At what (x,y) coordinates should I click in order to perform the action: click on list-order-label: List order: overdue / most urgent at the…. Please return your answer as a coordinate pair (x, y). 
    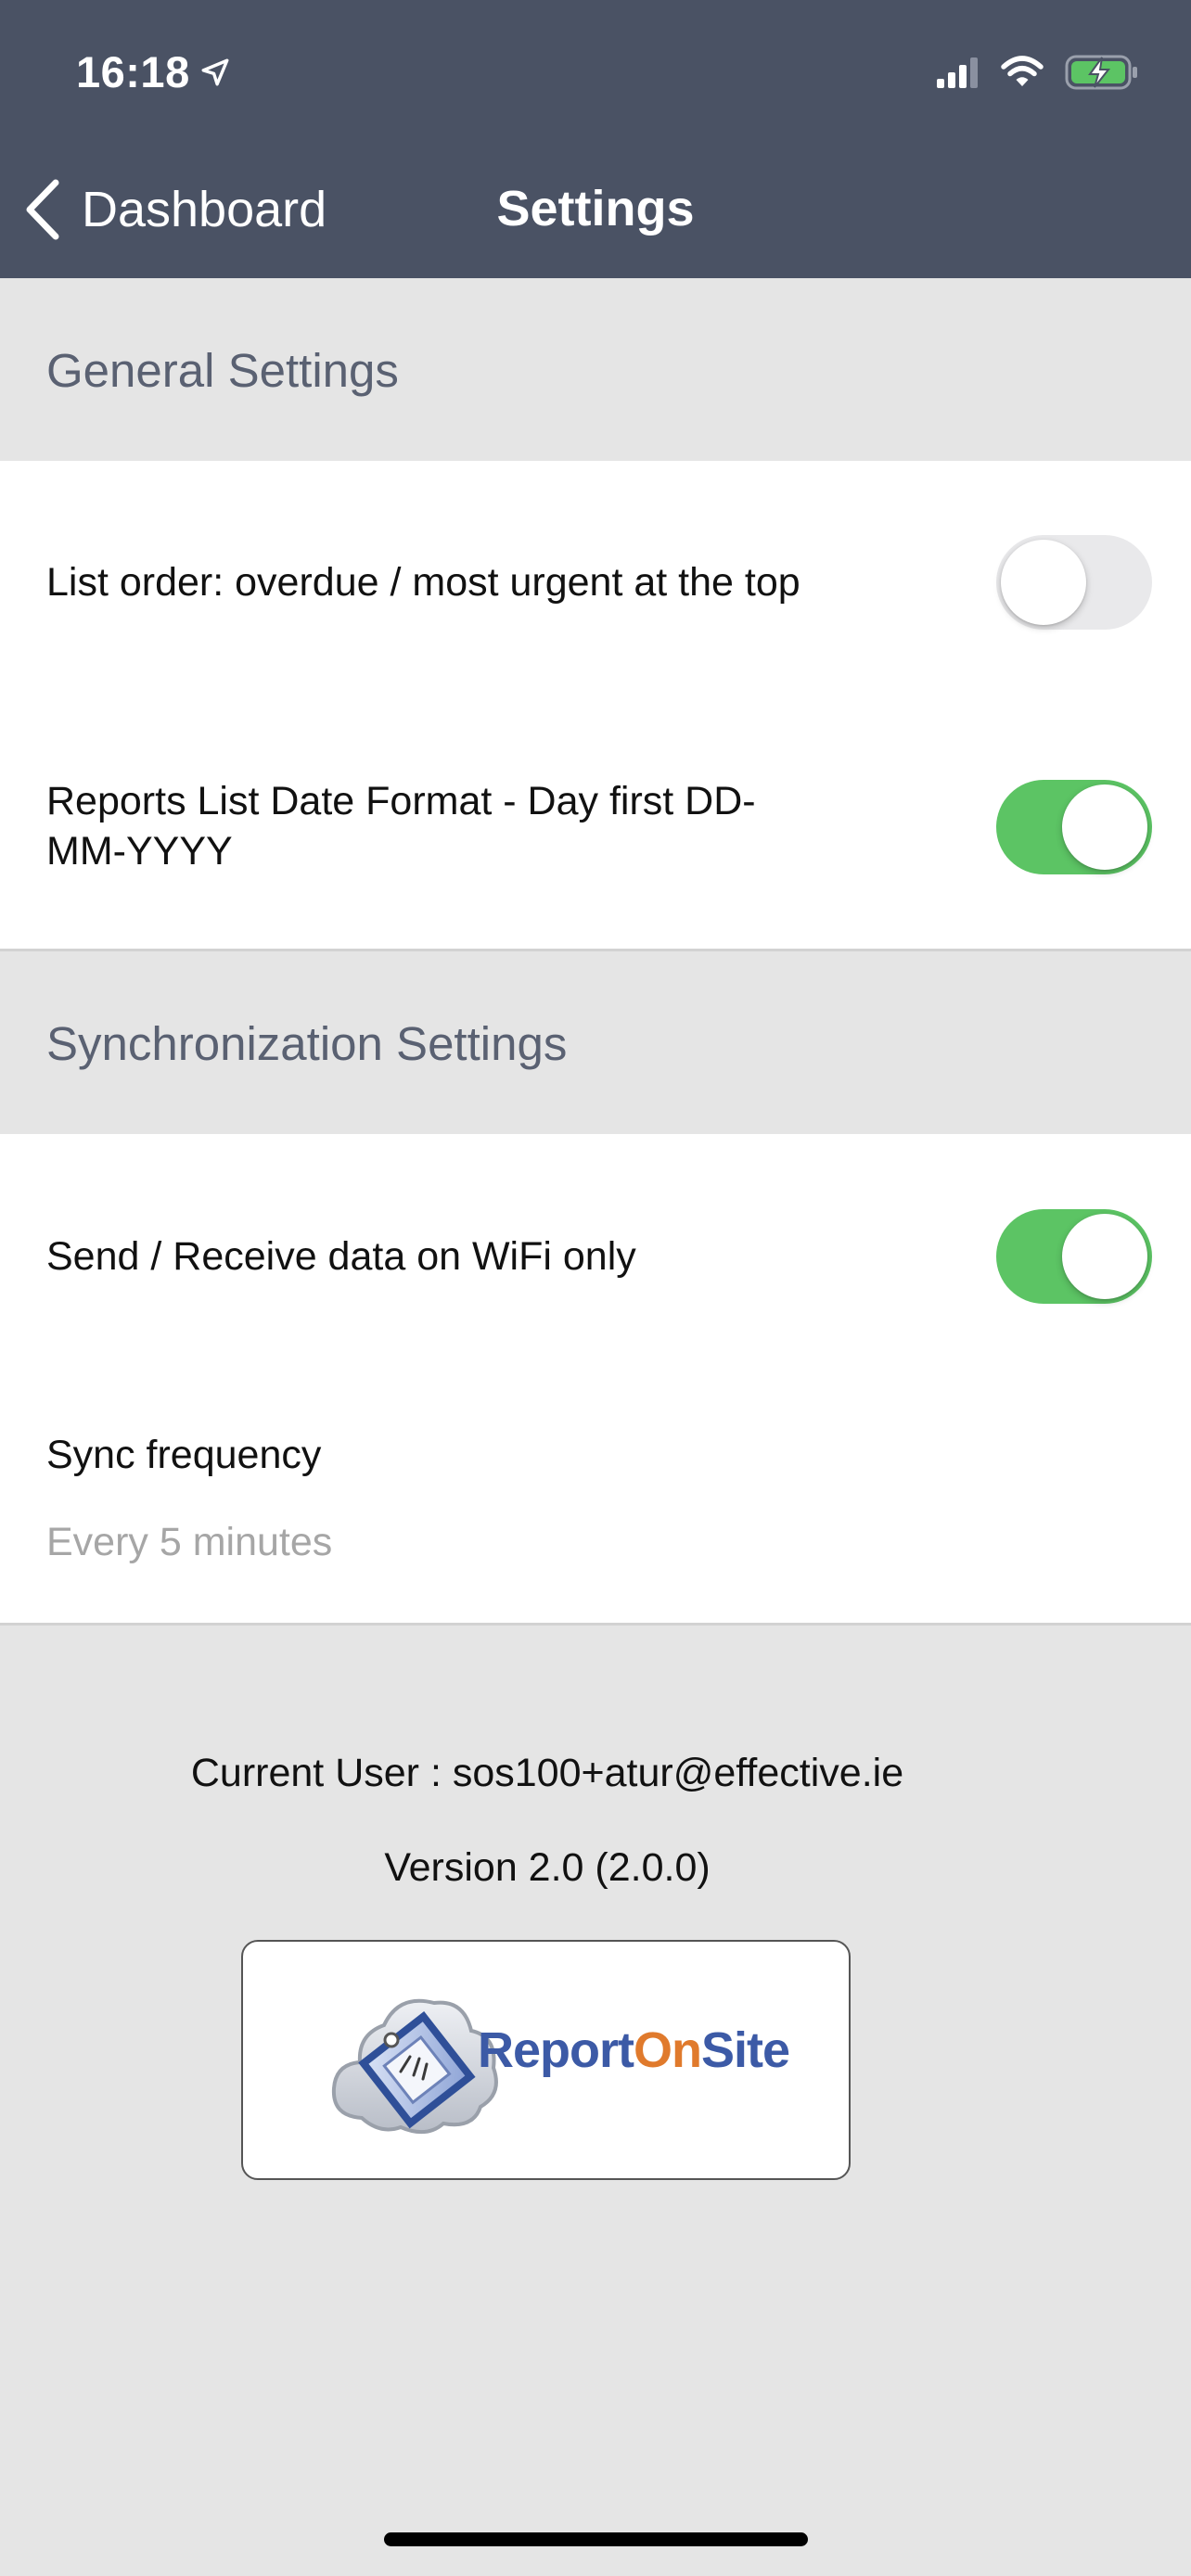
    Looking at the image, I should click on (423, 582).